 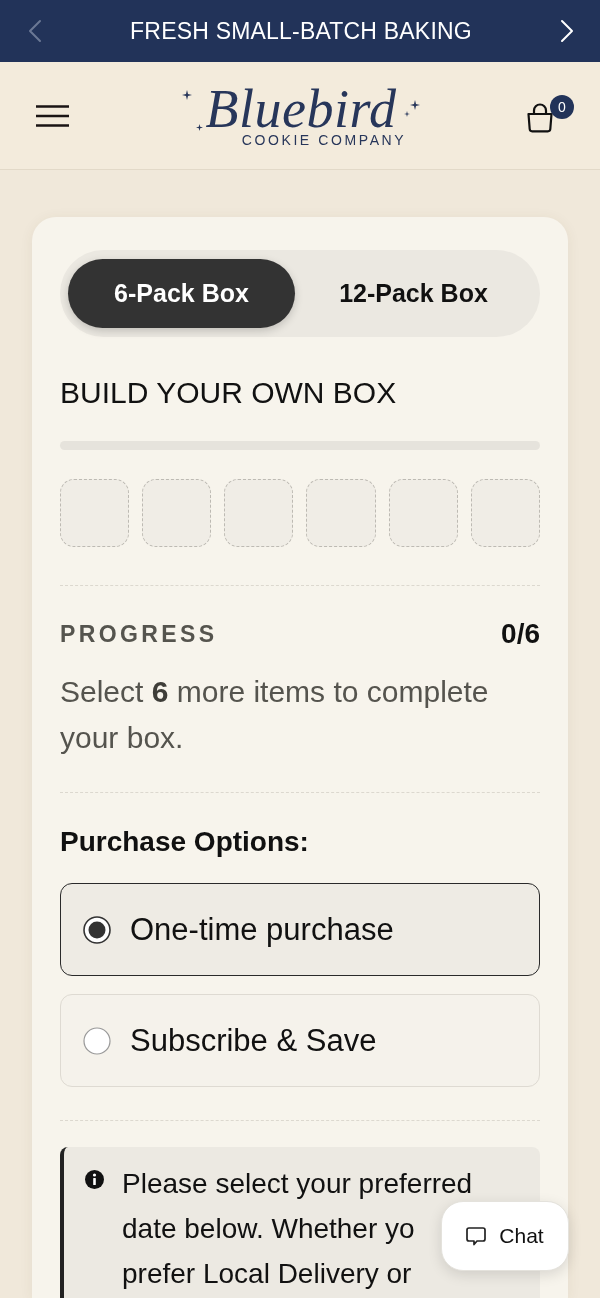 What do you see at coordinates (300, 1040) in the screenshot?
I see `purchase-option: Subscribe & Save` at bounding box center [300, 1040].